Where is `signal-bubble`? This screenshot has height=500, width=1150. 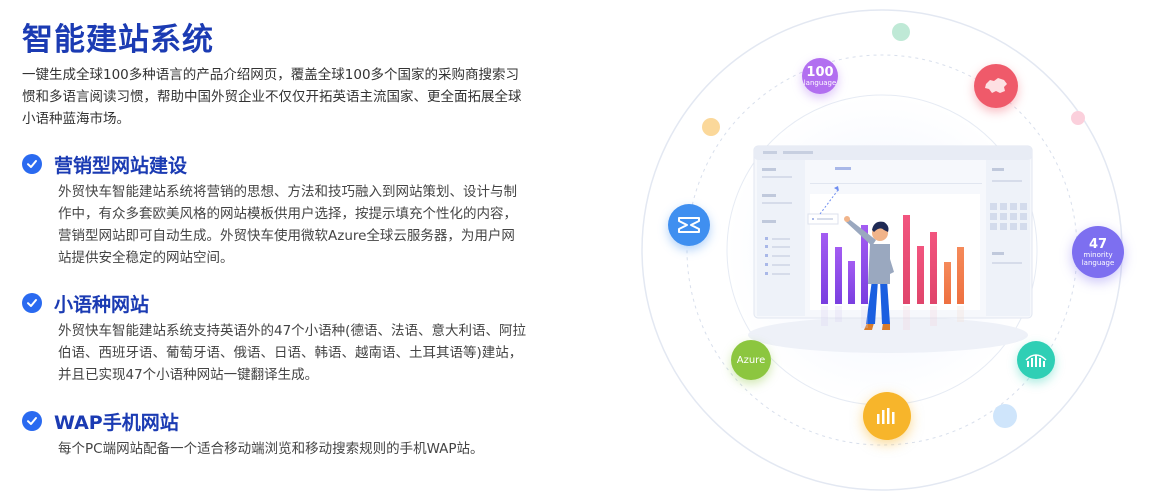 signal-bubble is located at coordinates (1036, 360).